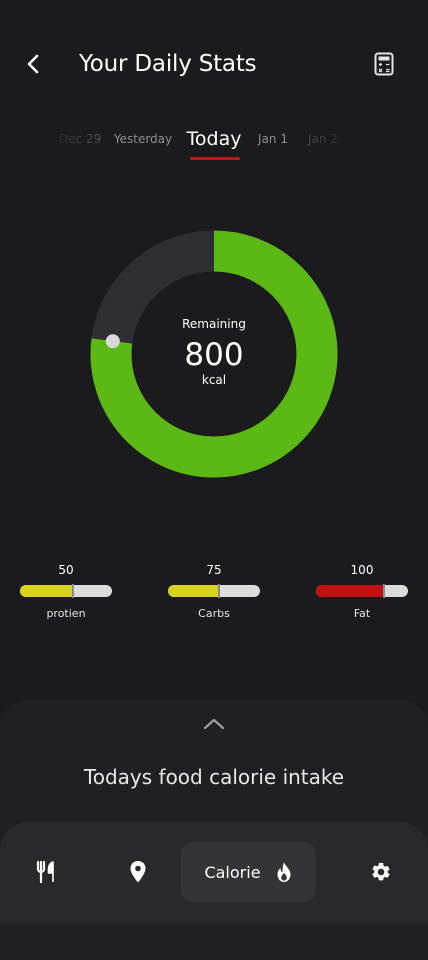  I want to click on macro-bars: 50 protien 75 Carbs 100 Fat, so click(214, 595).